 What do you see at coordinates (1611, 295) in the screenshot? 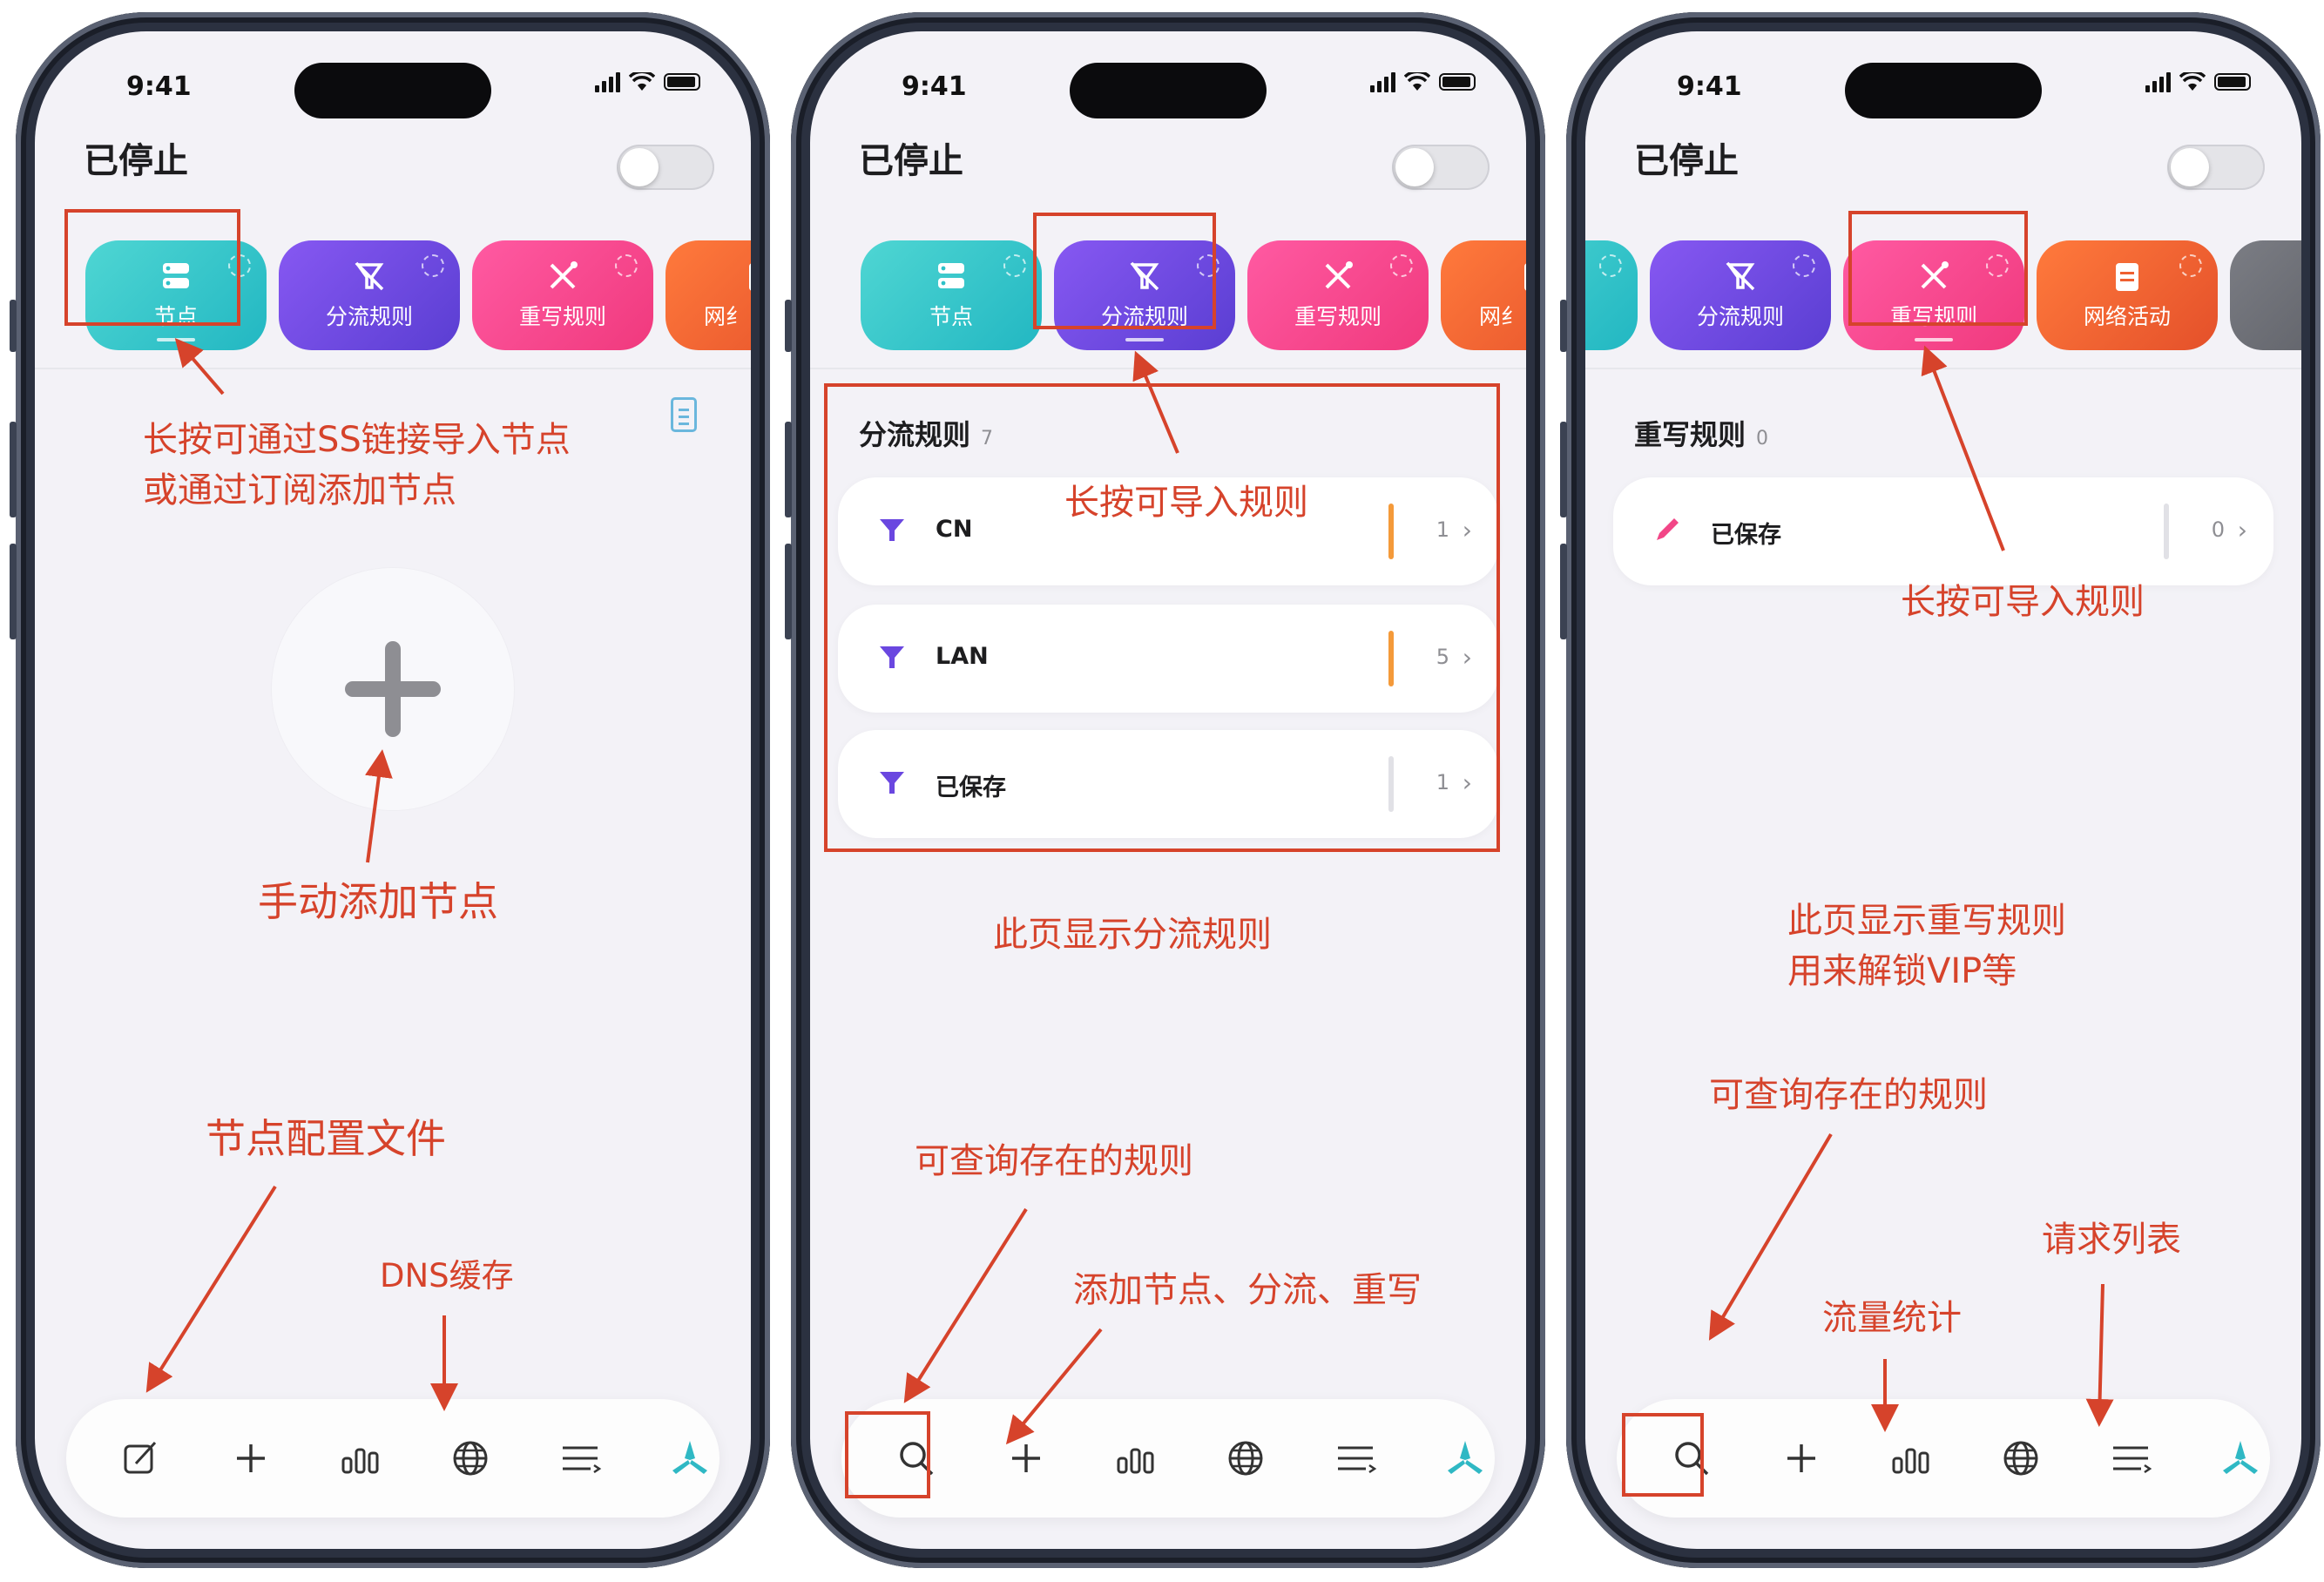
I see `tab-node` at bounding box center [1611, 295].